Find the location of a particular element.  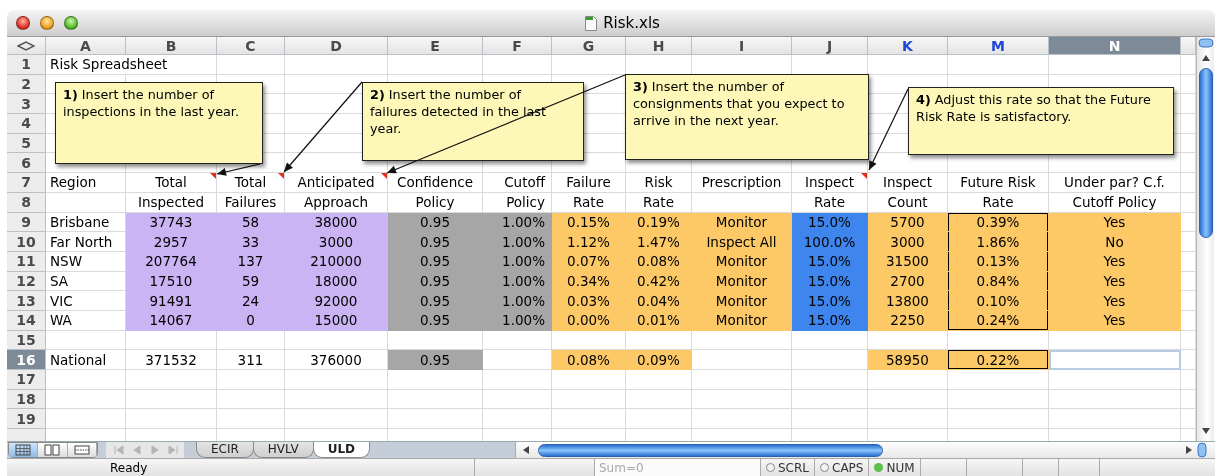

spreadsheet-cell: 0.13% is located at coordinates (998, 261).